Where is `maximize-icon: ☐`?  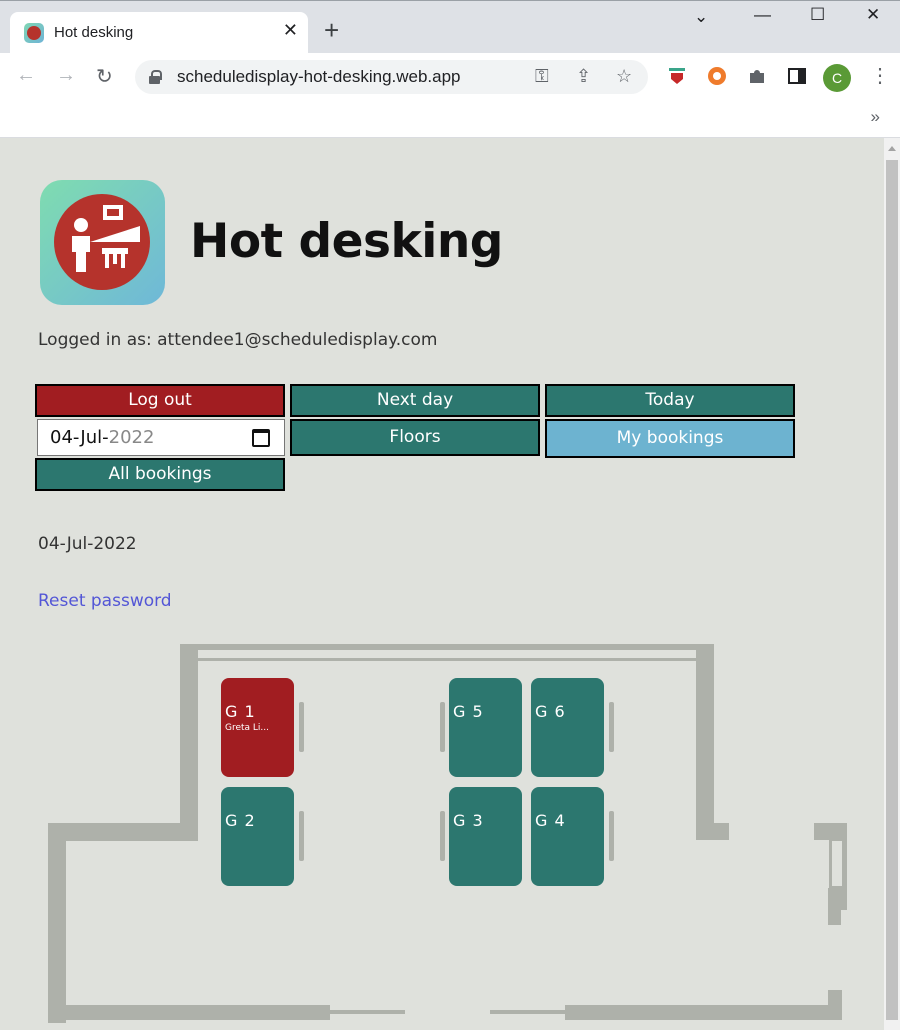
maximize-icon: ☐ is located at coordinates (817, 15).